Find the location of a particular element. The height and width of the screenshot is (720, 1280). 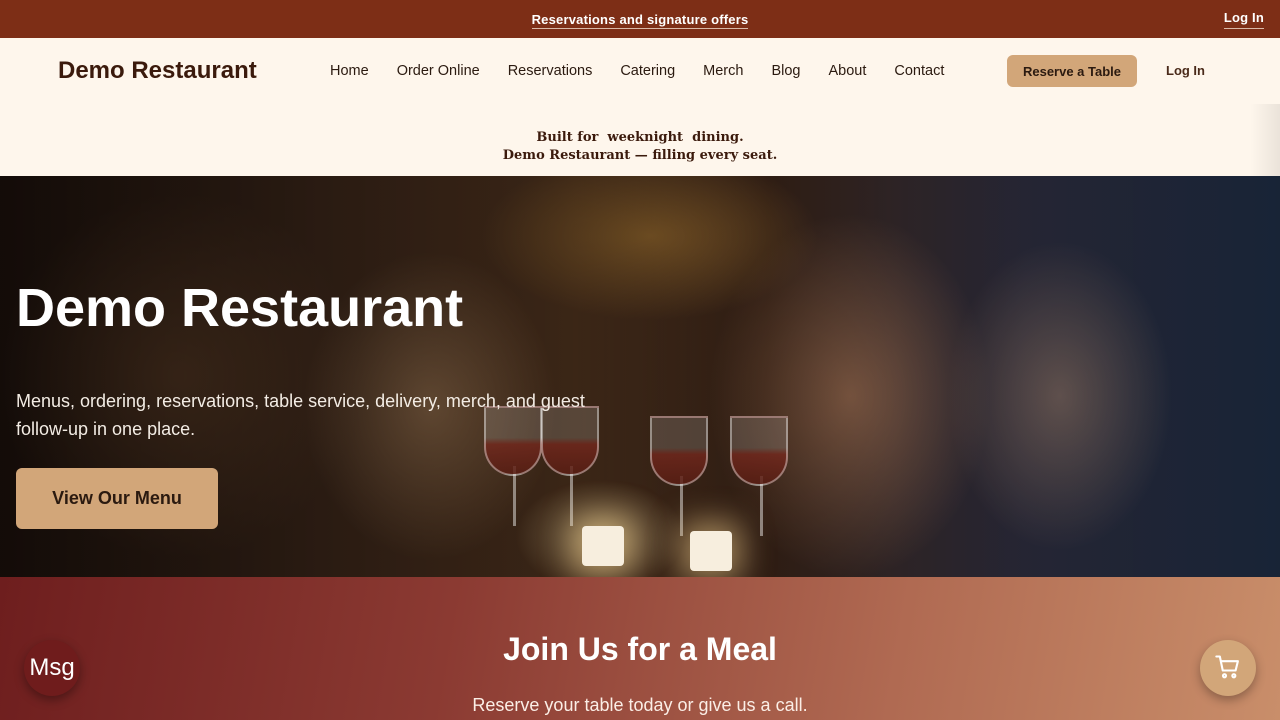

nav-link-contact: Contact is located at coordinates (919, 71).